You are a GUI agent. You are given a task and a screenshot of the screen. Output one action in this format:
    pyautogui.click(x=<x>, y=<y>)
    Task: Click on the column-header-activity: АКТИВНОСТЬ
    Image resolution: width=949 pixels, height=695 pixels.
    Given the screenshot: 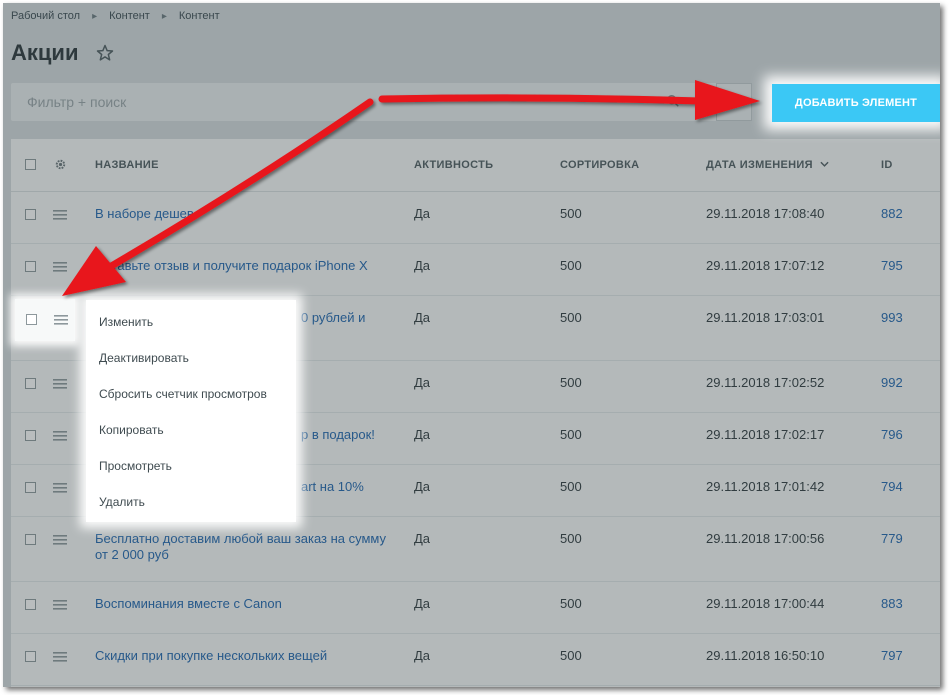 What is the action you would take?
    pyautogui.click(x=453, y=165)
    